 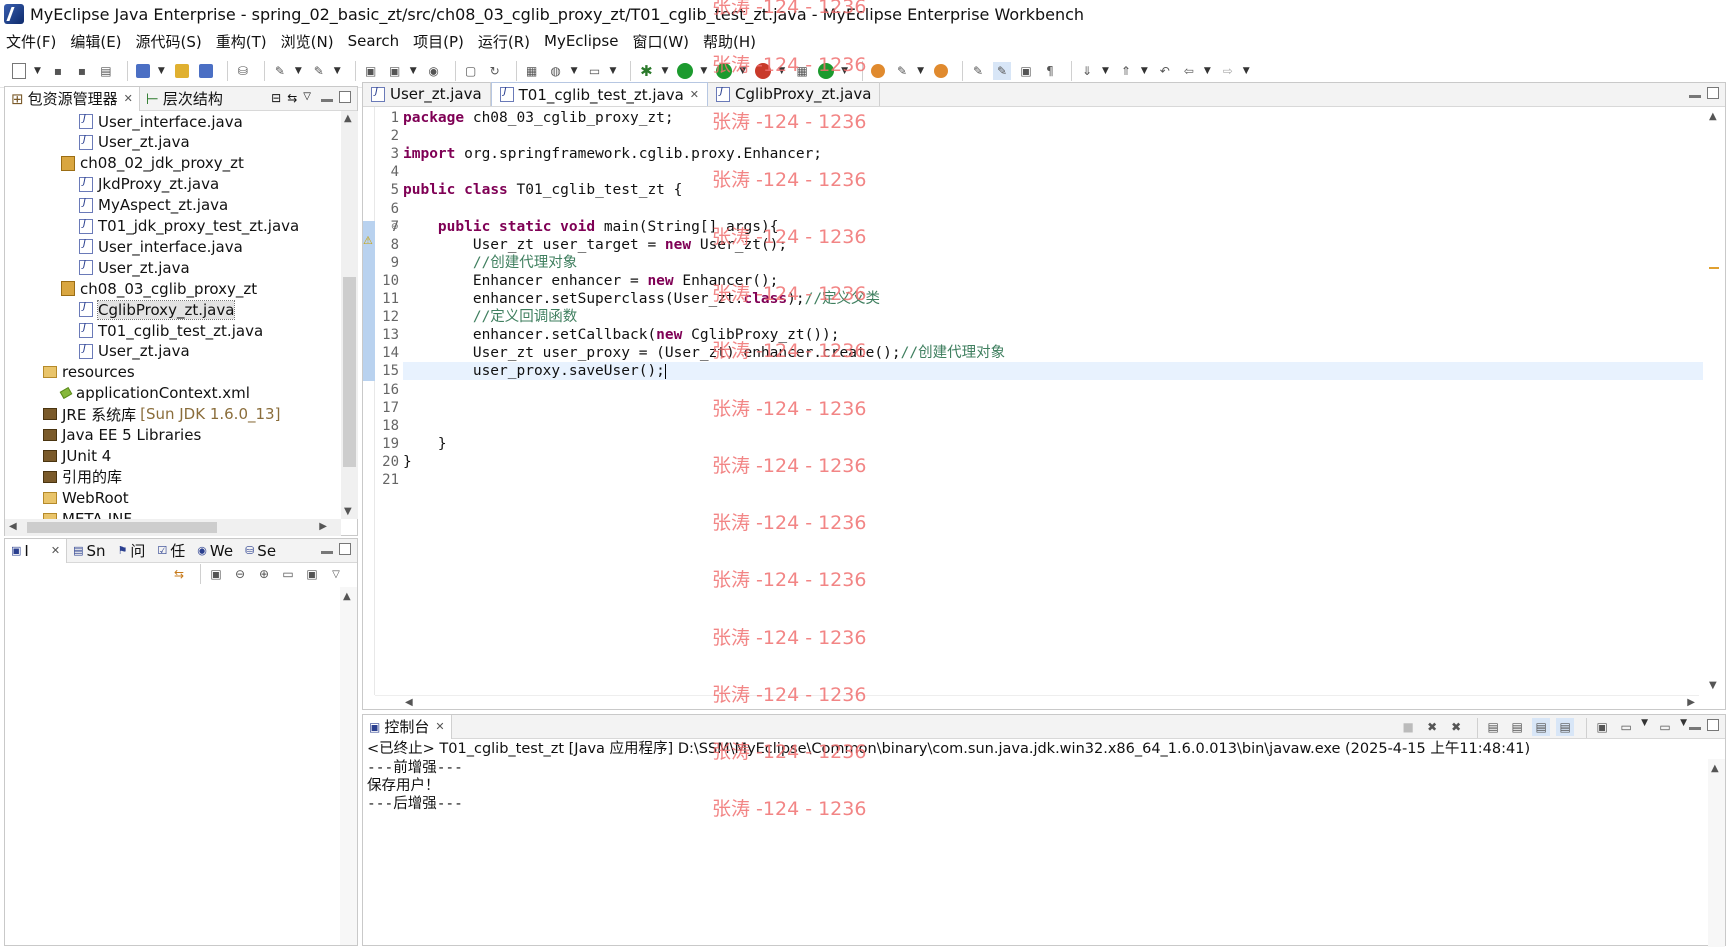 I want to click on run-config-icon, so click(x=724, y=71).